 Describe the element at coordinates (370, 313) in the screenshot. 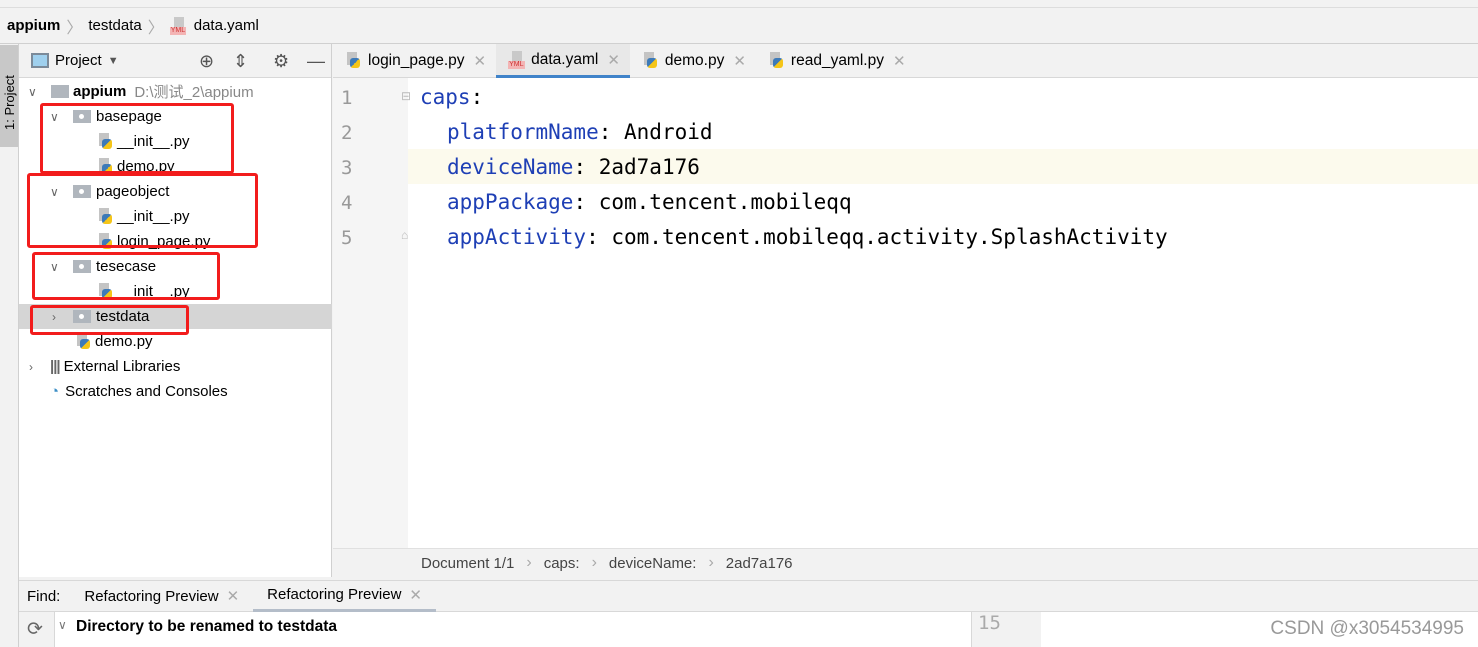

I see `line-number-gutter` at that location.